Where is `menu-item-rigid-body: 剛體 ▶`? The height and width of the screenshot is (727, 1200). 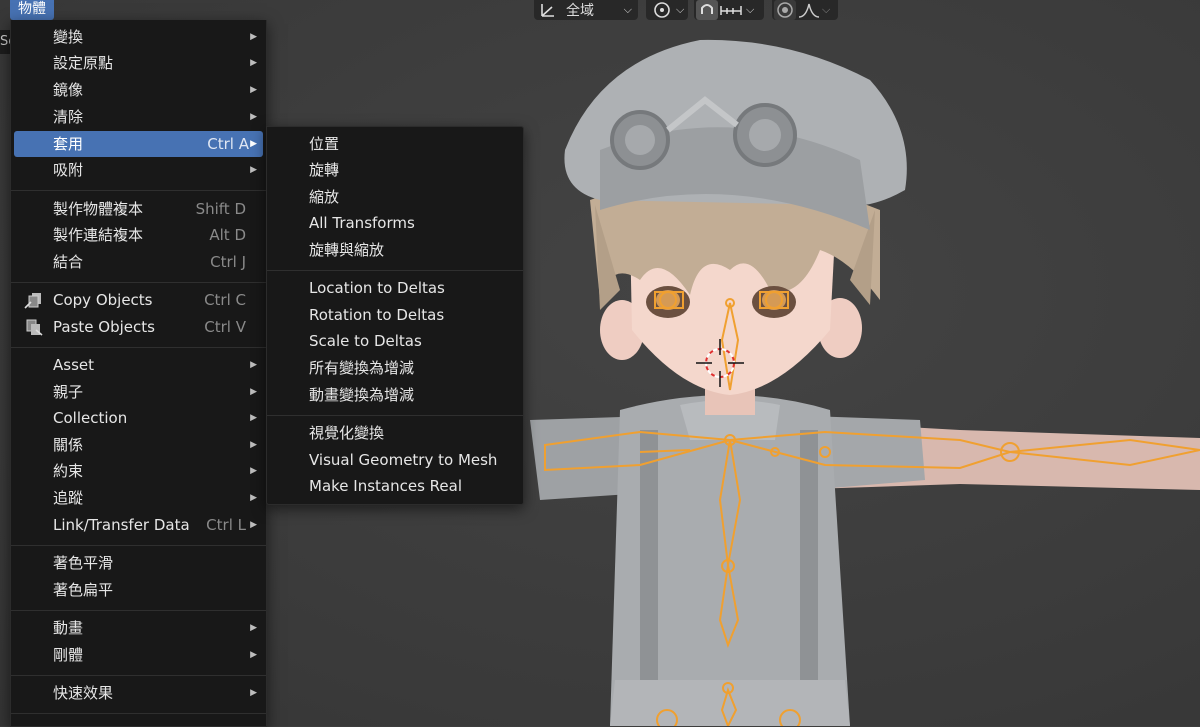 menu-item-rigid-body: 剛體 ▶ is located at coordinates (138, 655).